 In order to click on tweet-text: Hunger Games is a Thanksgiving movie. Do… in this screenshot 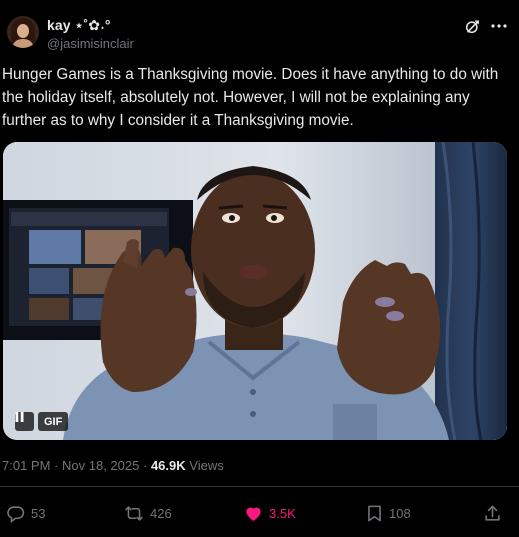, I will do `click(250, 97)`.